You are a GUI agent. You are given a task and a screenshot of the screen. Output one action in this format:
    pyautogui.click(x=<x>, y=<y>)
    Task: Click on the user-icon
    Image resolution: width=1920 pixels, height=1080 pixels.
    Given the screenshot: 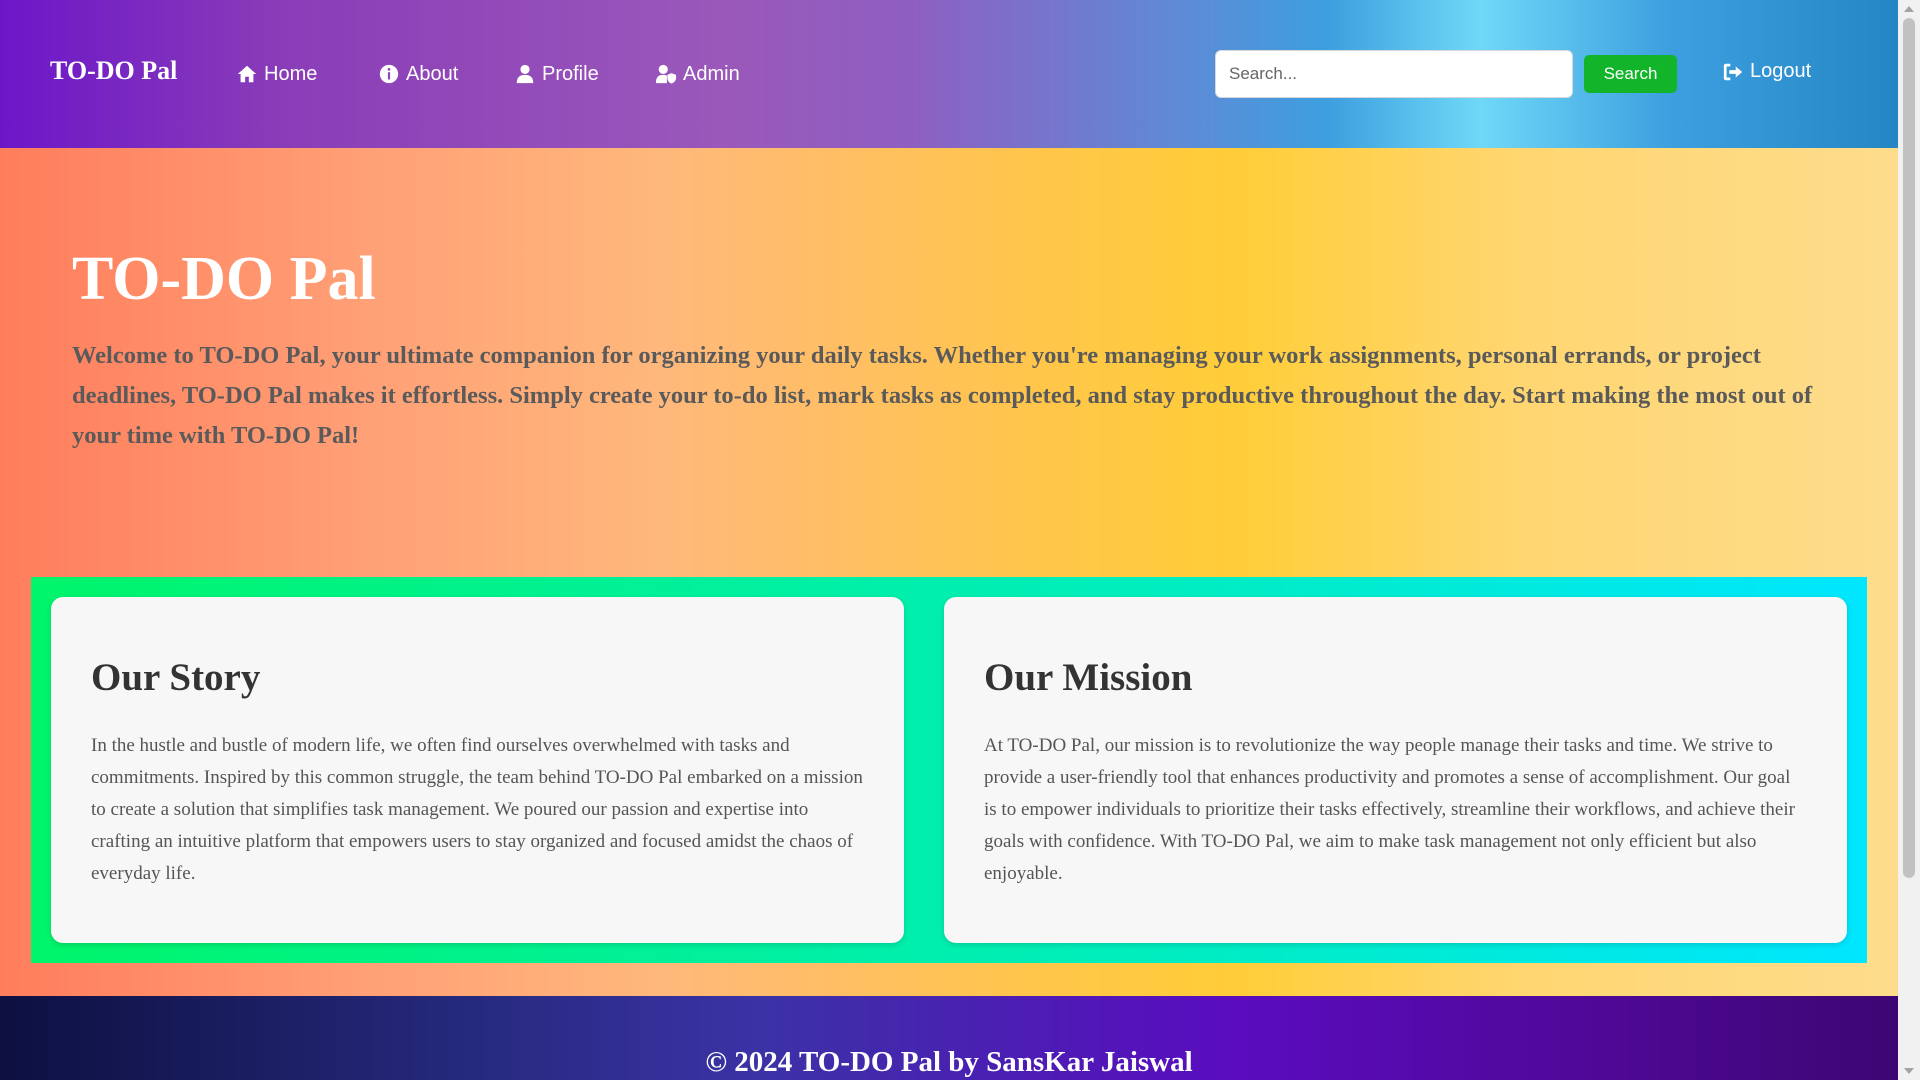 What is the action you would take?
    pyautogui.click(x=525, y=74)
    